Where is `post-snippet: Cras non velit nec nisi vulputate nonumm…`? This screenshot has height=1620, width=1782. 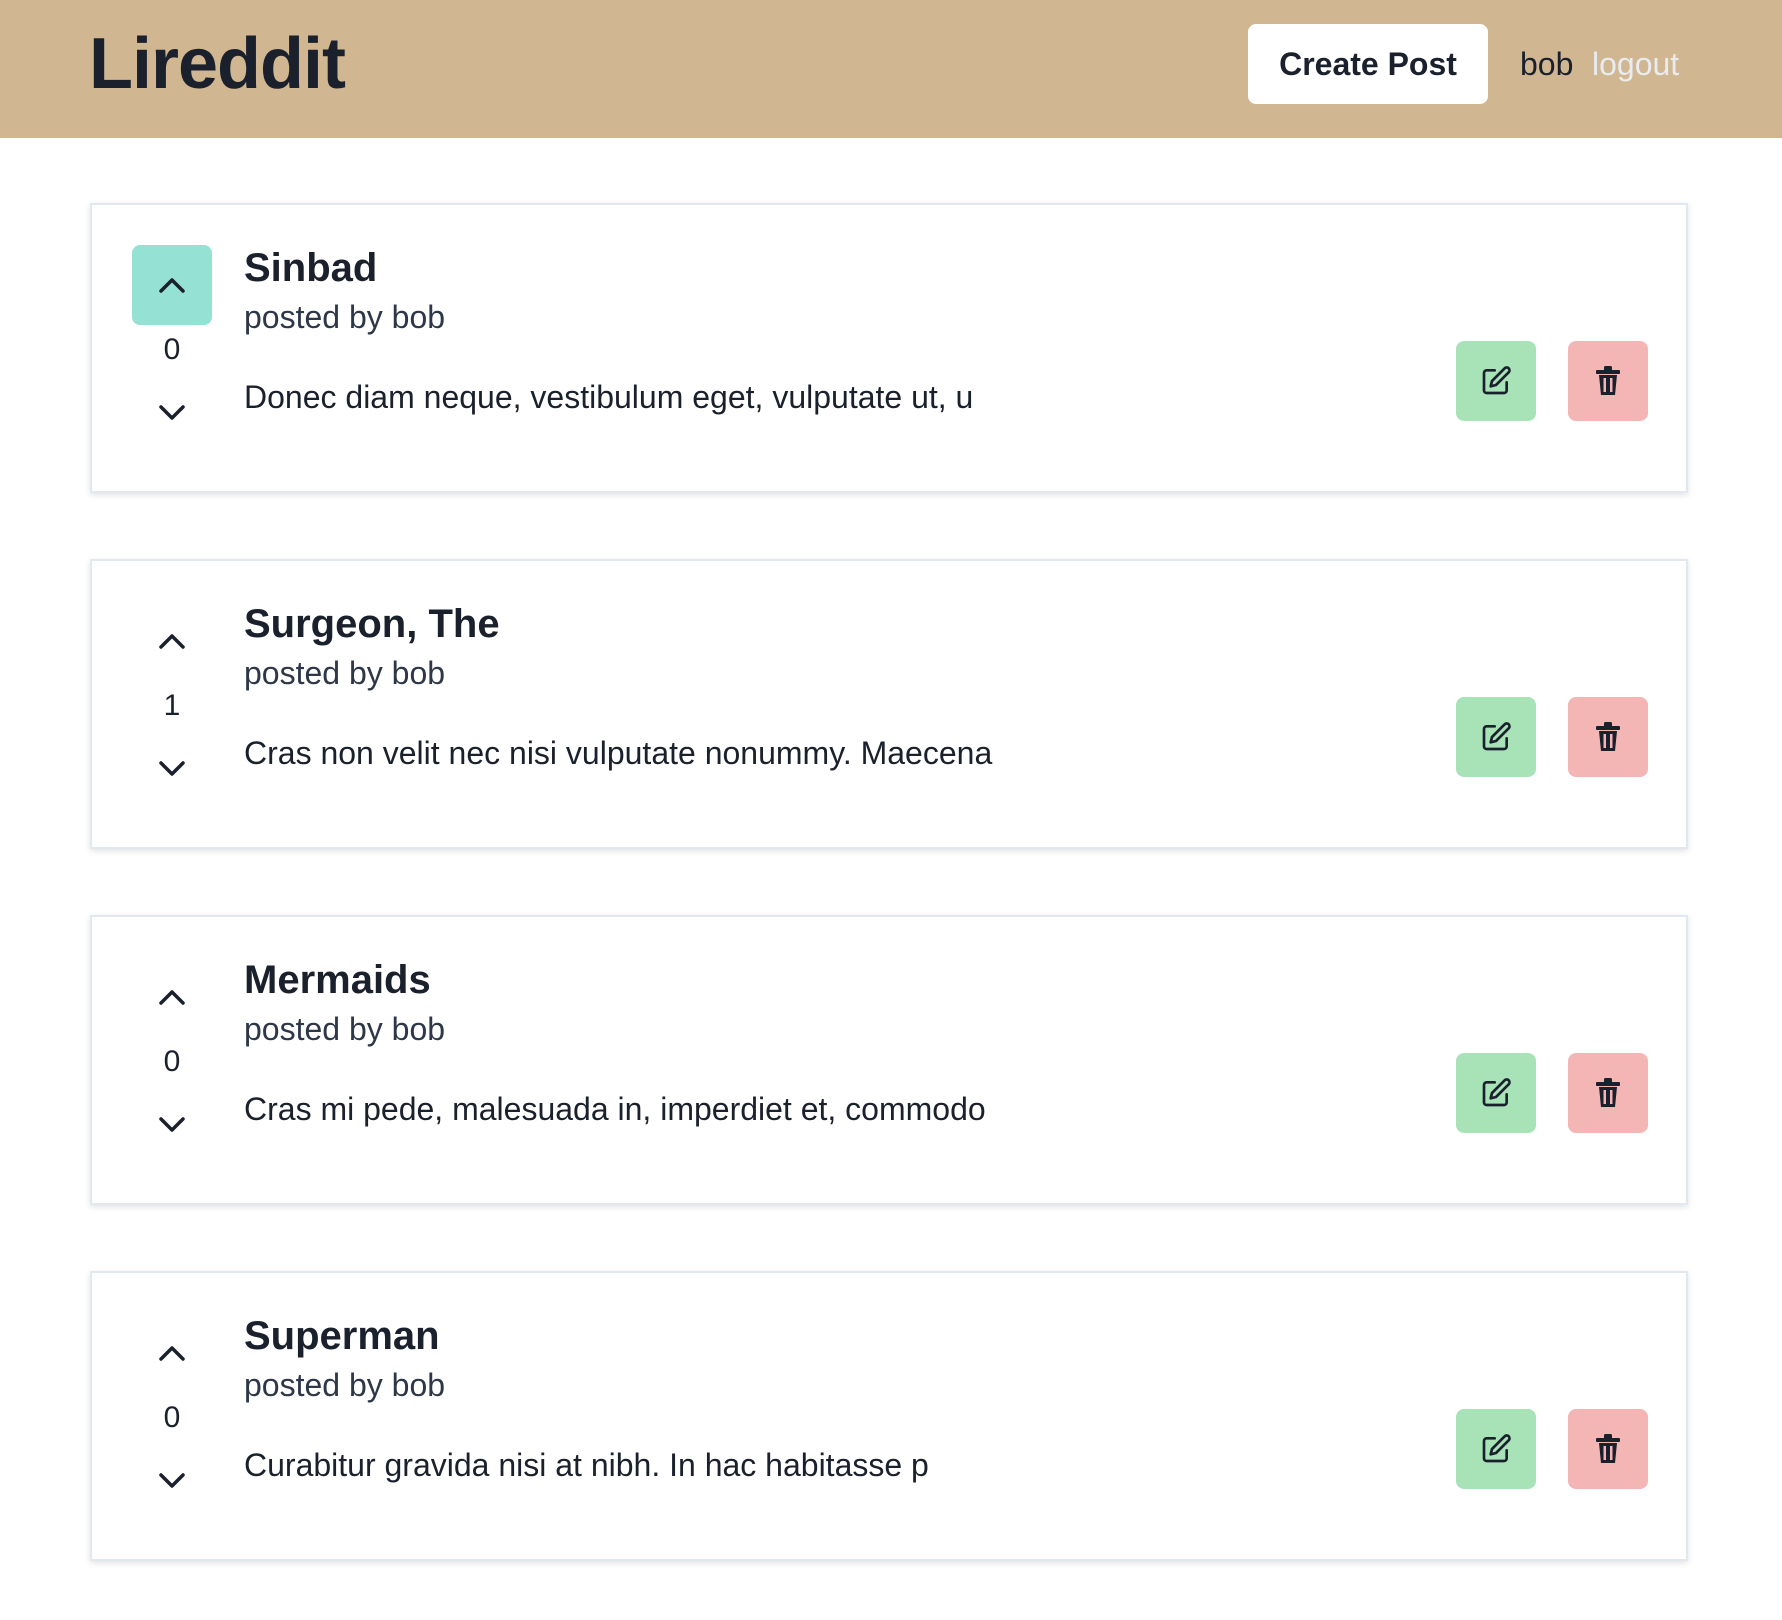 post-snippet: Cras non velit nec nisi vulputate nonumm… is located at coordinates (618, 753).